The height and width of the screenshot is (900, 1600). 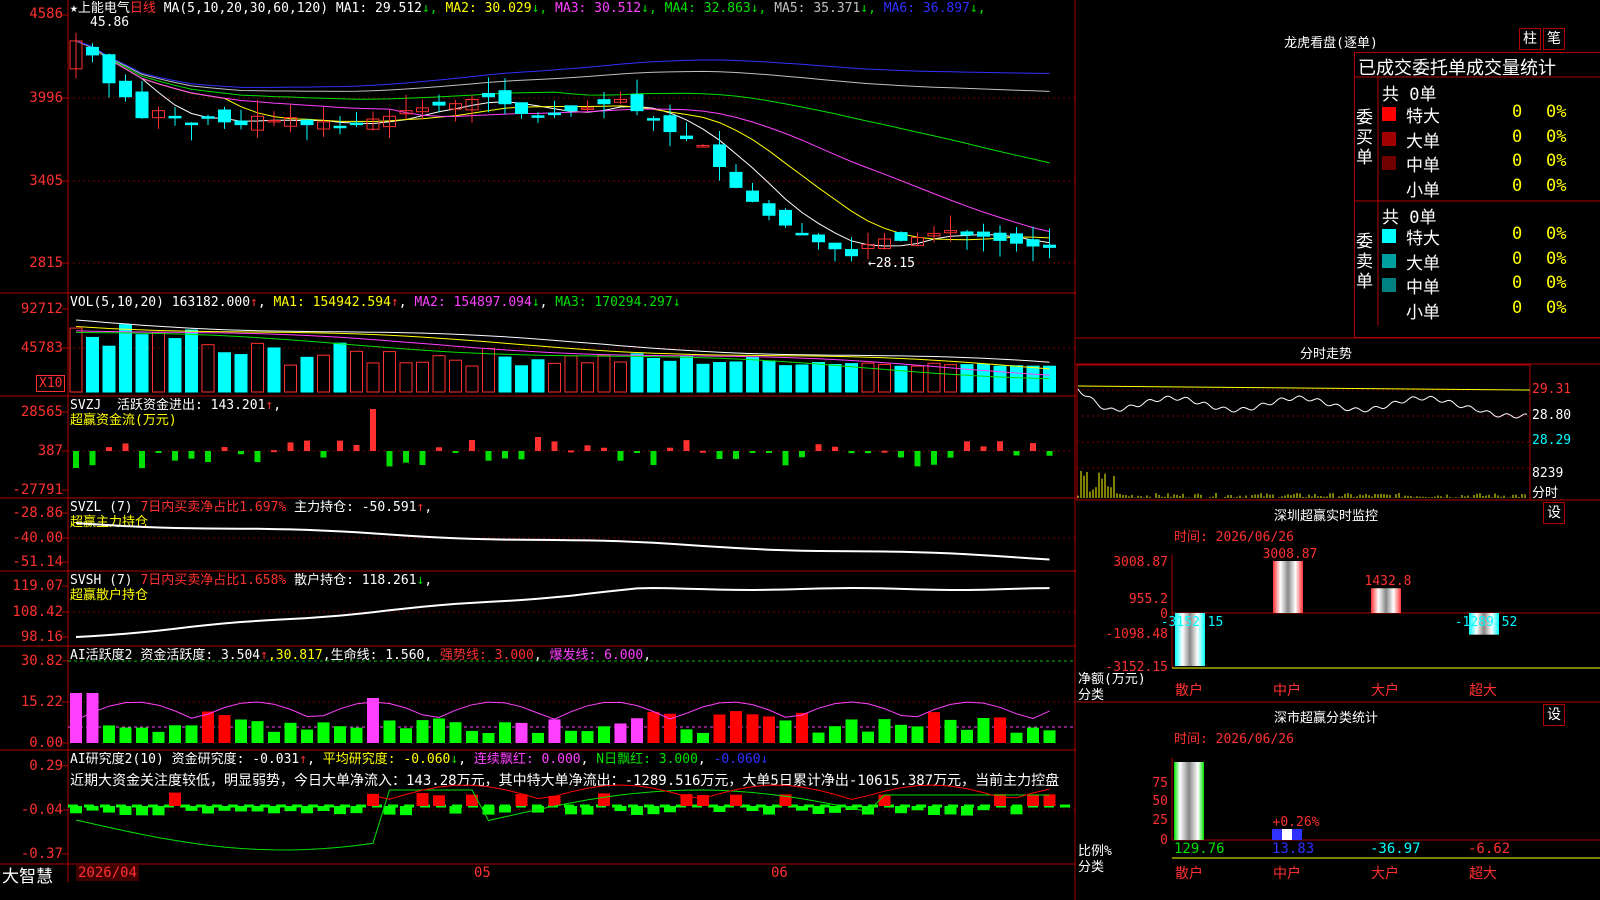 What do you see at coordinates (1483, 874) in the screenshot?
I see `sc-category-label: 超大` at bounding box center [1483, 874].